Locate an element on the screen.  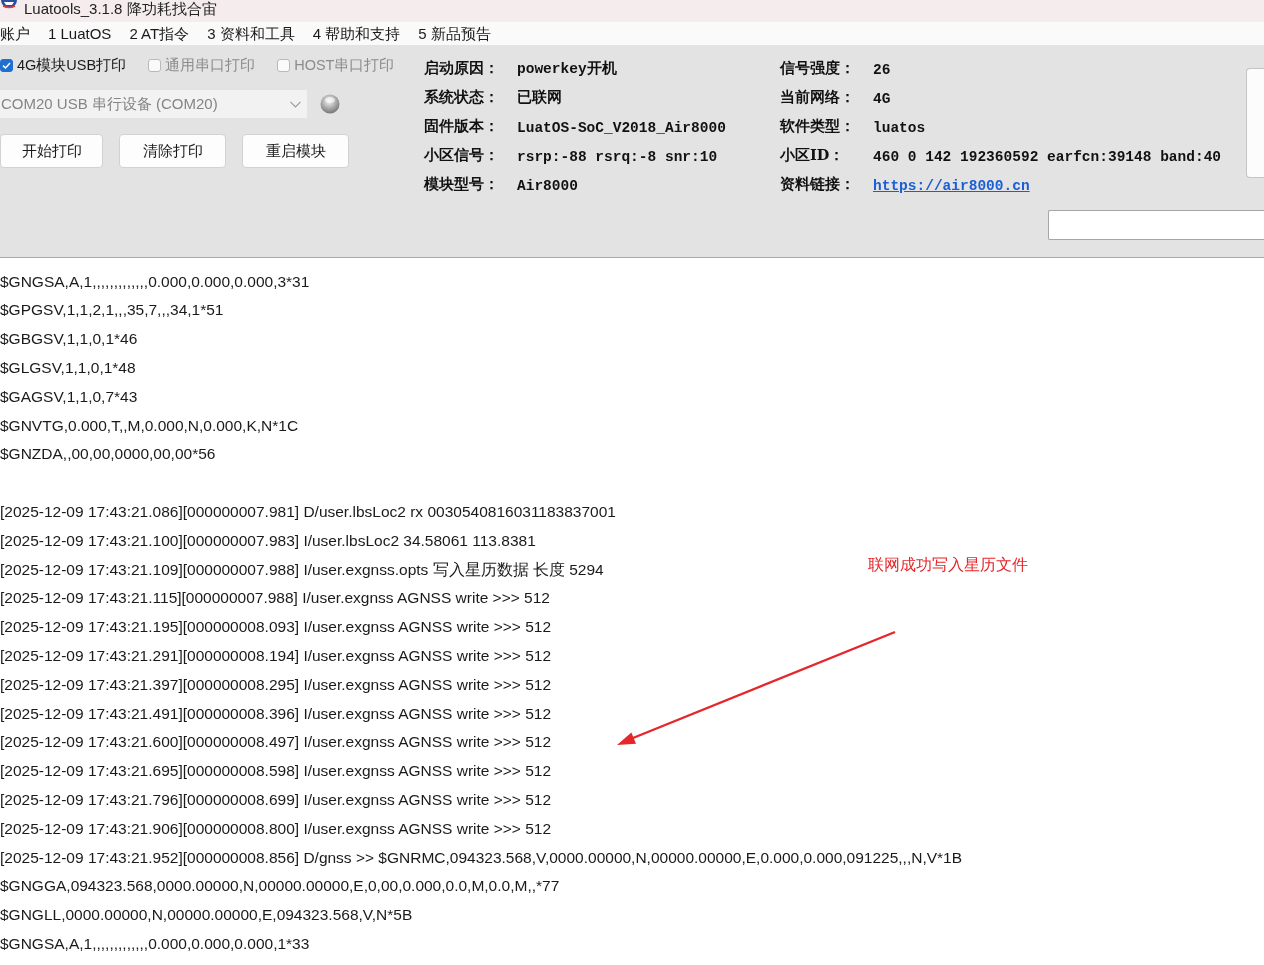
info-label: 固件版本： is located at coordinates (462, 126).